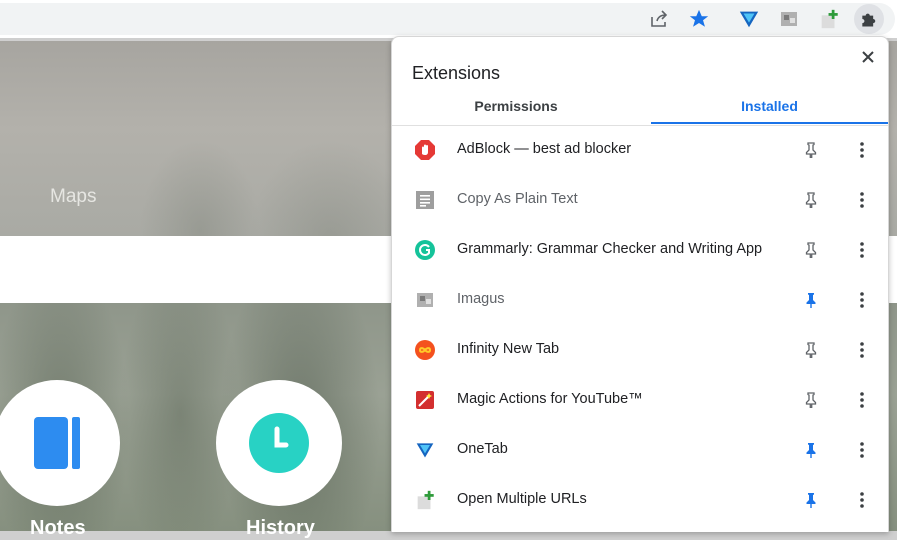 This screenshot has width=897, height=540. I want to click on adblock-icon, so click(425, 150).